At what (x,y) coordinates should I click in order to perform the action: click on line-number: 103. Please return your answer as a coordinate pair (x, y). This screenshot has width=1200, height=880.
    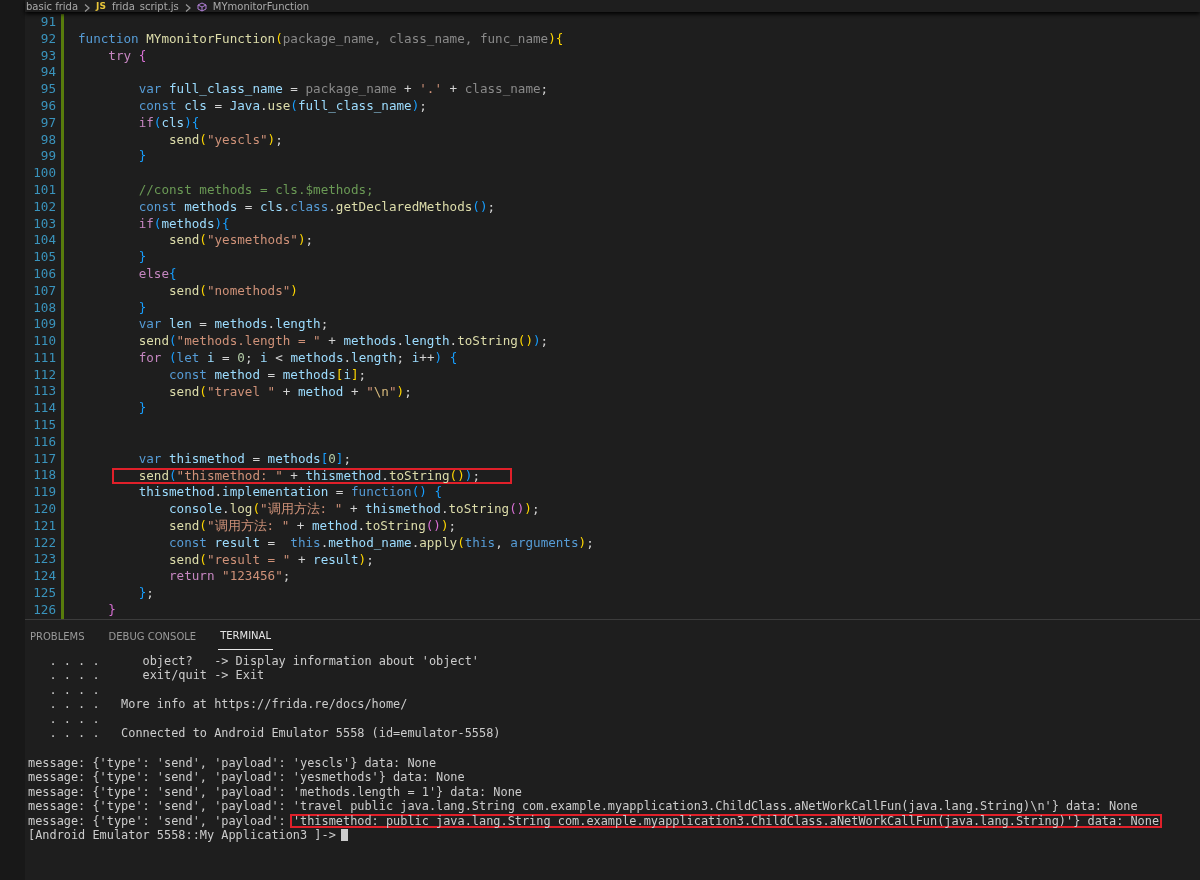
    Looking at the image, I should click on (44, 223).